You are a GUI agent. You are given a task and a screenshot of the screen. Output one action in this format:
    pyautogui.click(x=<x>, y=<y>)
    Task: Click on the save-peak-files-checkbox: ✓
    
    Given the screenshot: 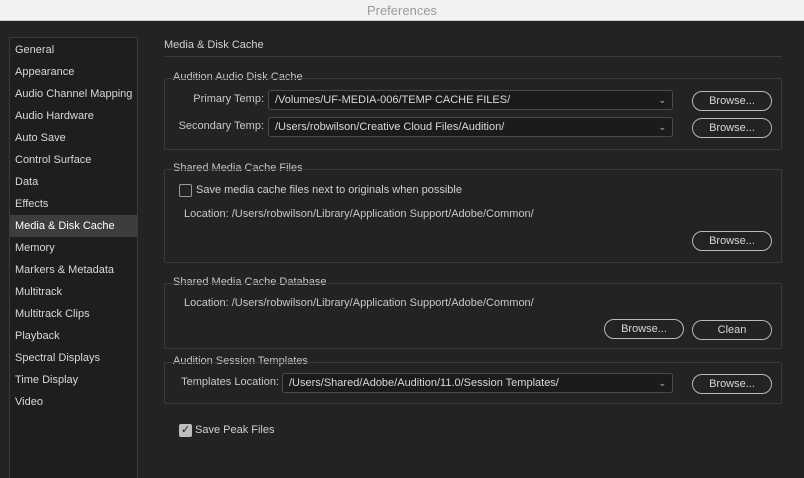 What is the action you would take?
    pyautogui.click(x=185, y=430)
    